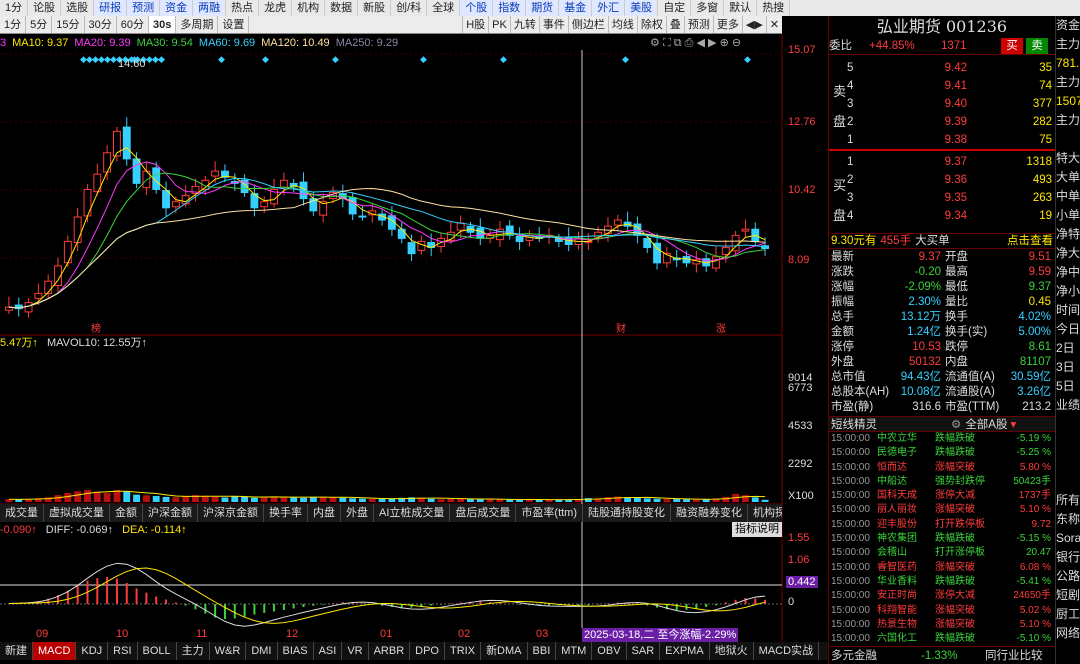 The width and height of the screenshot is (1080, 664). I want to click on news-item: 15:00:00 丽人丽妆 涨幅突破 5.10 %, so click(942, 510).